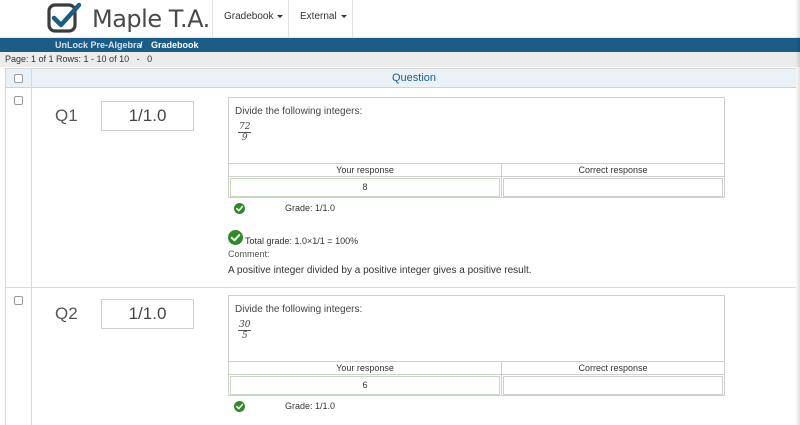 The height and width of the screenshot is (425, 800). Describe the element at coordinates (245, 127) in the screenshot. I see `fraction-numerator: 72` at that location.